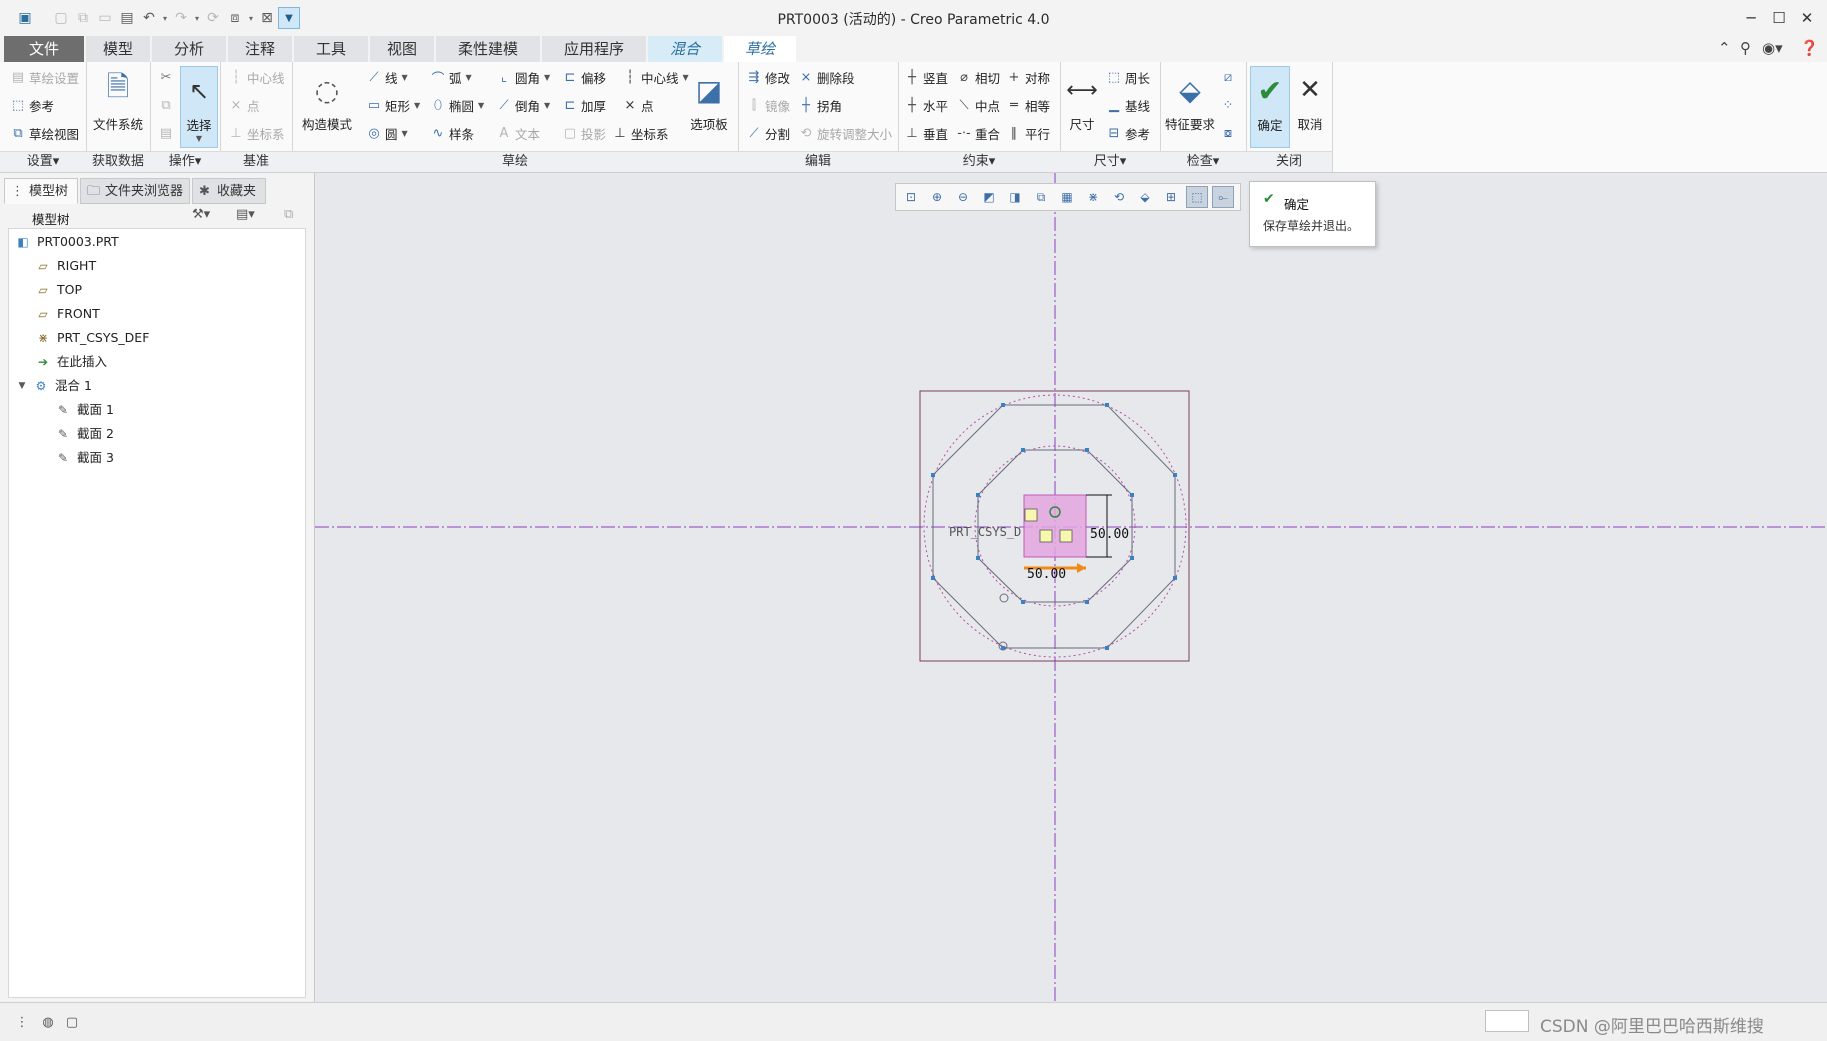 The width and height of the screenshot is (1827, 1041). I want to click on tree-item-section-1: ✎ 截面 1, so click(84, 410).